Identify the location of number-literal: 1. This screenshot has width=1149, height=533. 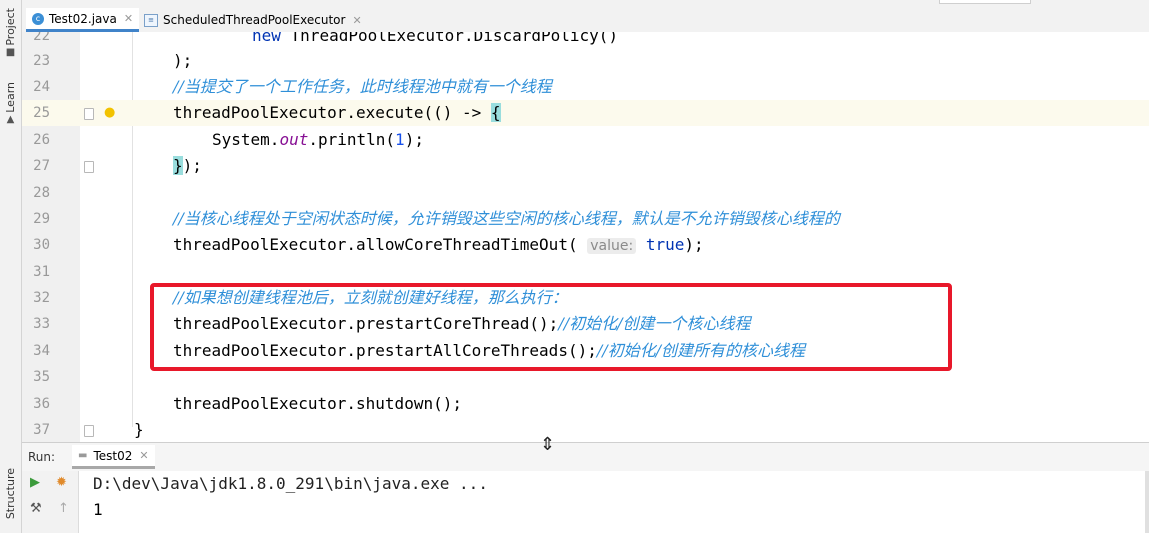
(400, 139).